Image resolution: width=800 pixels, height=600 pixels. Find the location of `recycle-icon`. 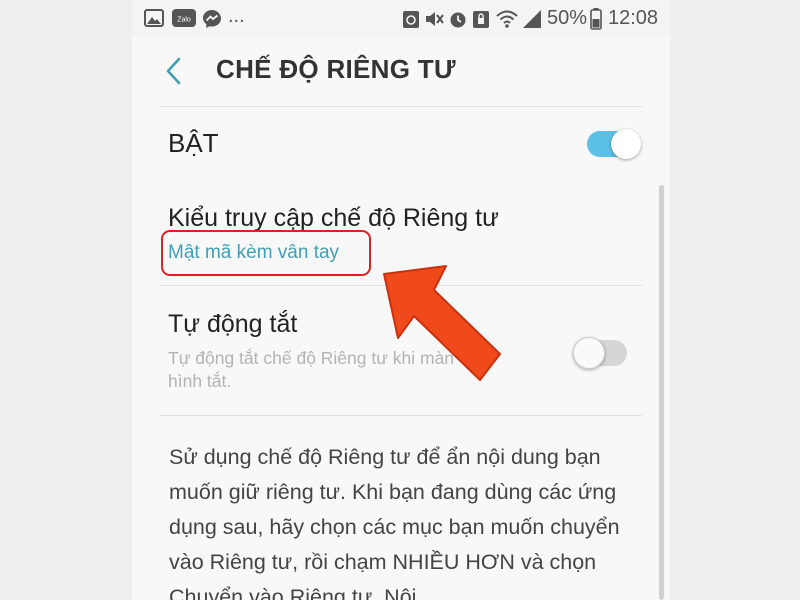

recycle-icon is located at coordinates (411, 19).